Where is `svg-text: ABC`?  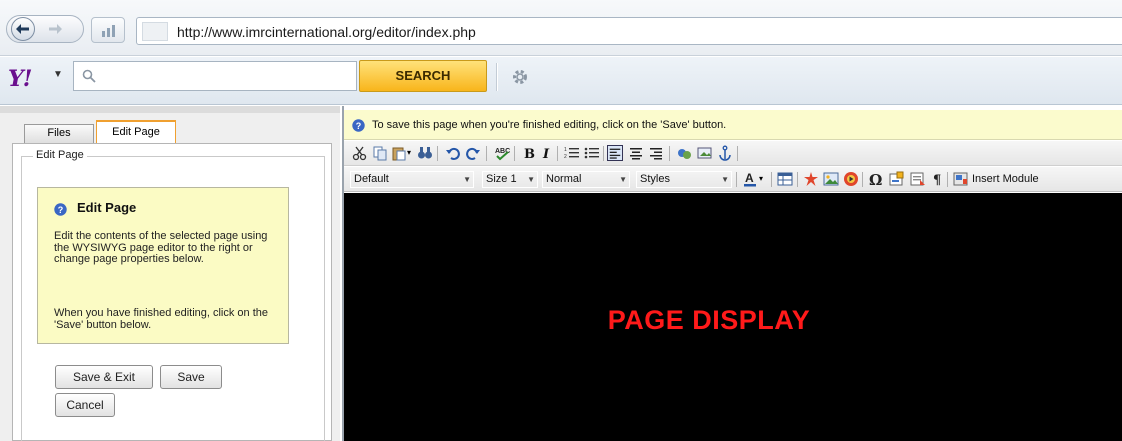 svg-text: ABC is located at coordinates (502, 151).